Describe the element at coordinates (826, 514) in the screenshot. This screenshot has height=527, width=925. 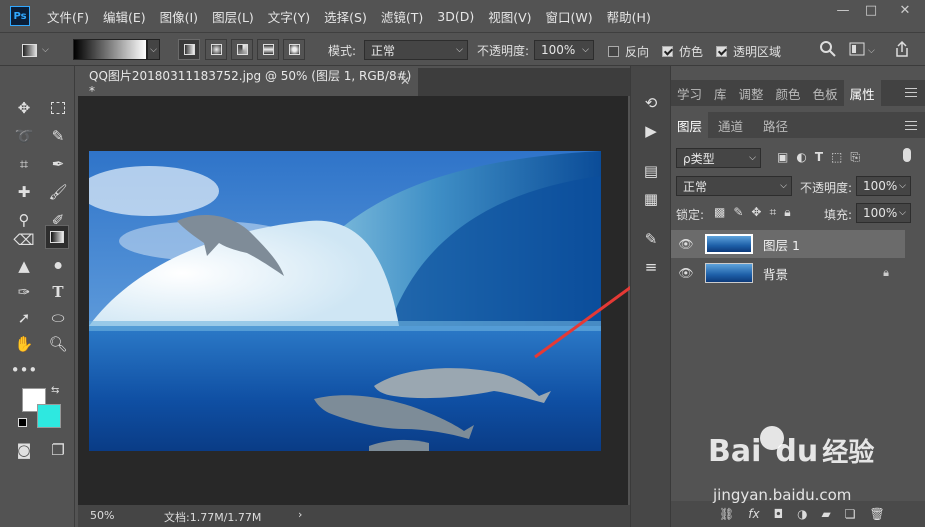
I see `new-group-icon: ▰` at that location.